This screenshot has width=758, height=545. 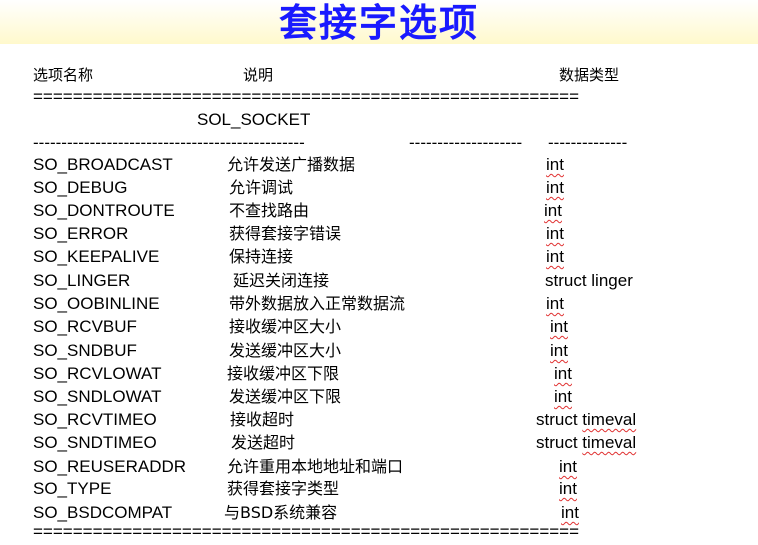 I want to click on page-title: 套接字选项, so click(x=378, y=23).